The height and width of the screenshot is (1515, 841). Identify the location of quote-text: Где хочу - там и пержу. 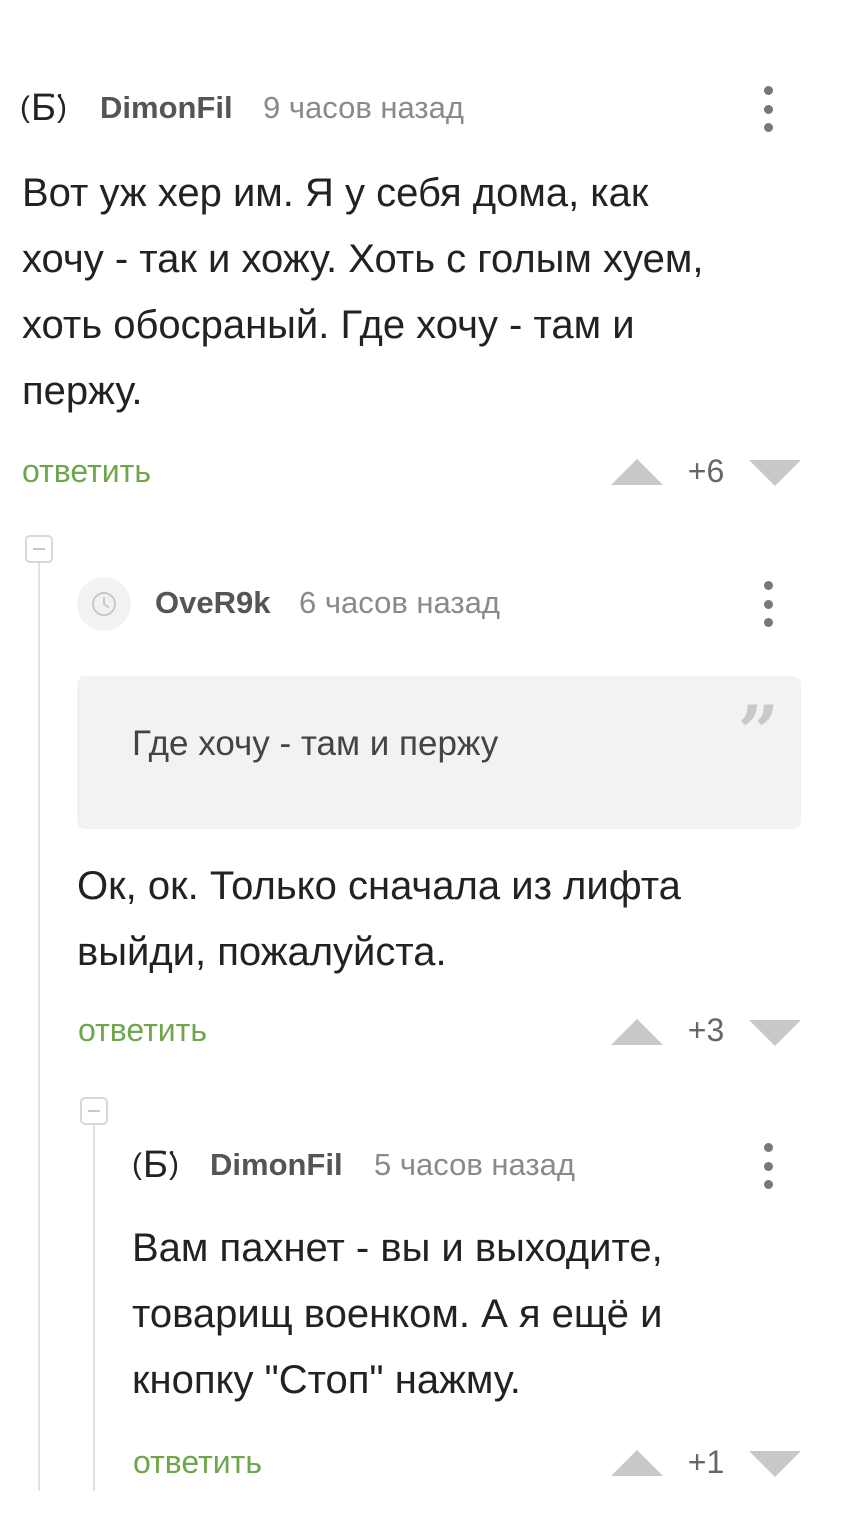
(315, 743).